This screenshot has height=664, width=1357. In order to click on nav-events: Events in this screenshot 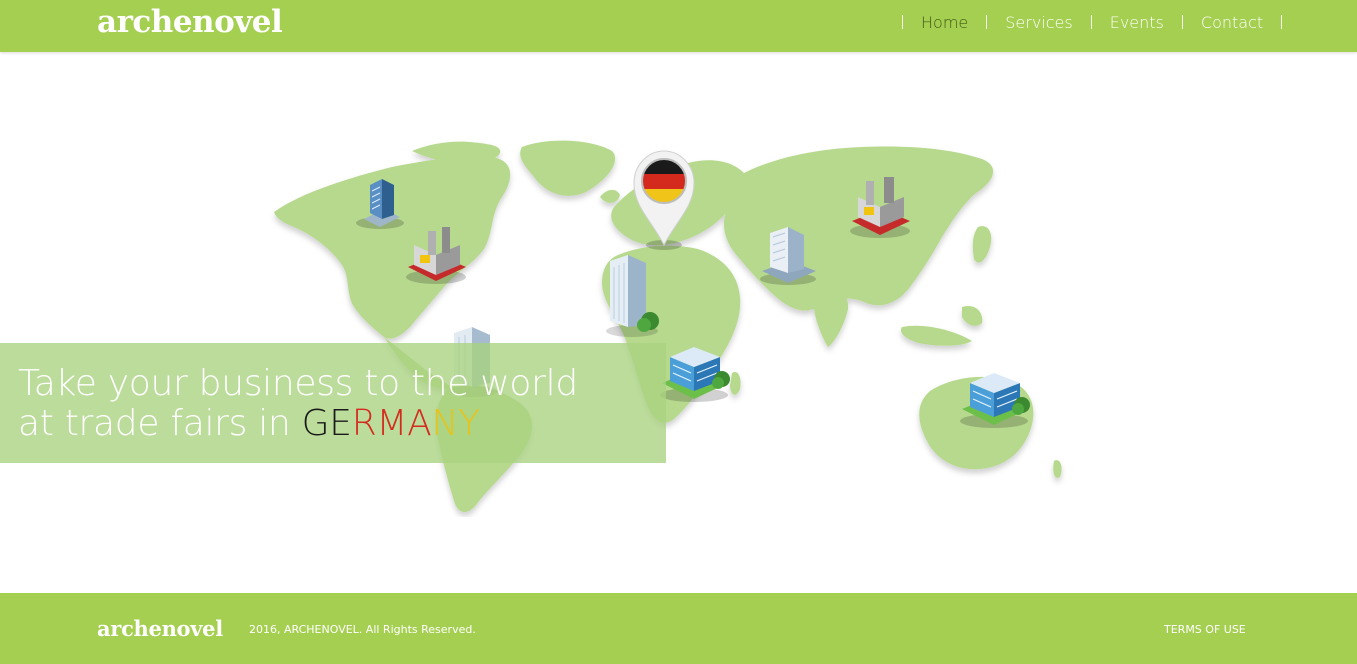, I will do `click(1137, 22)`.